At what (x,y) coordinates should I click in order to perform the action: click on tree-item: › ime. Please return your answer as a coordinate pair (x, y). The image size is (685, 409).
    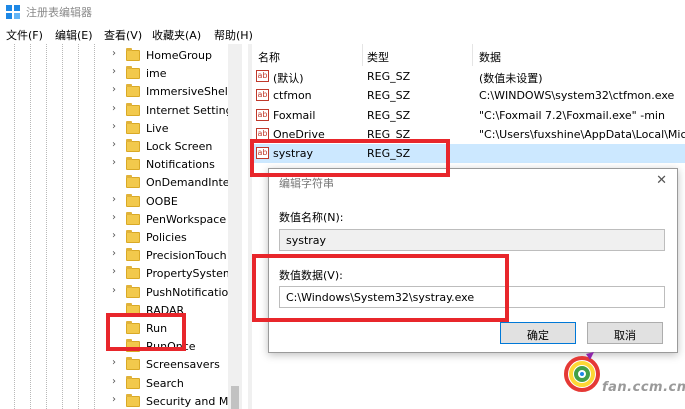
    Looking at the image, I should click on (174, 74).